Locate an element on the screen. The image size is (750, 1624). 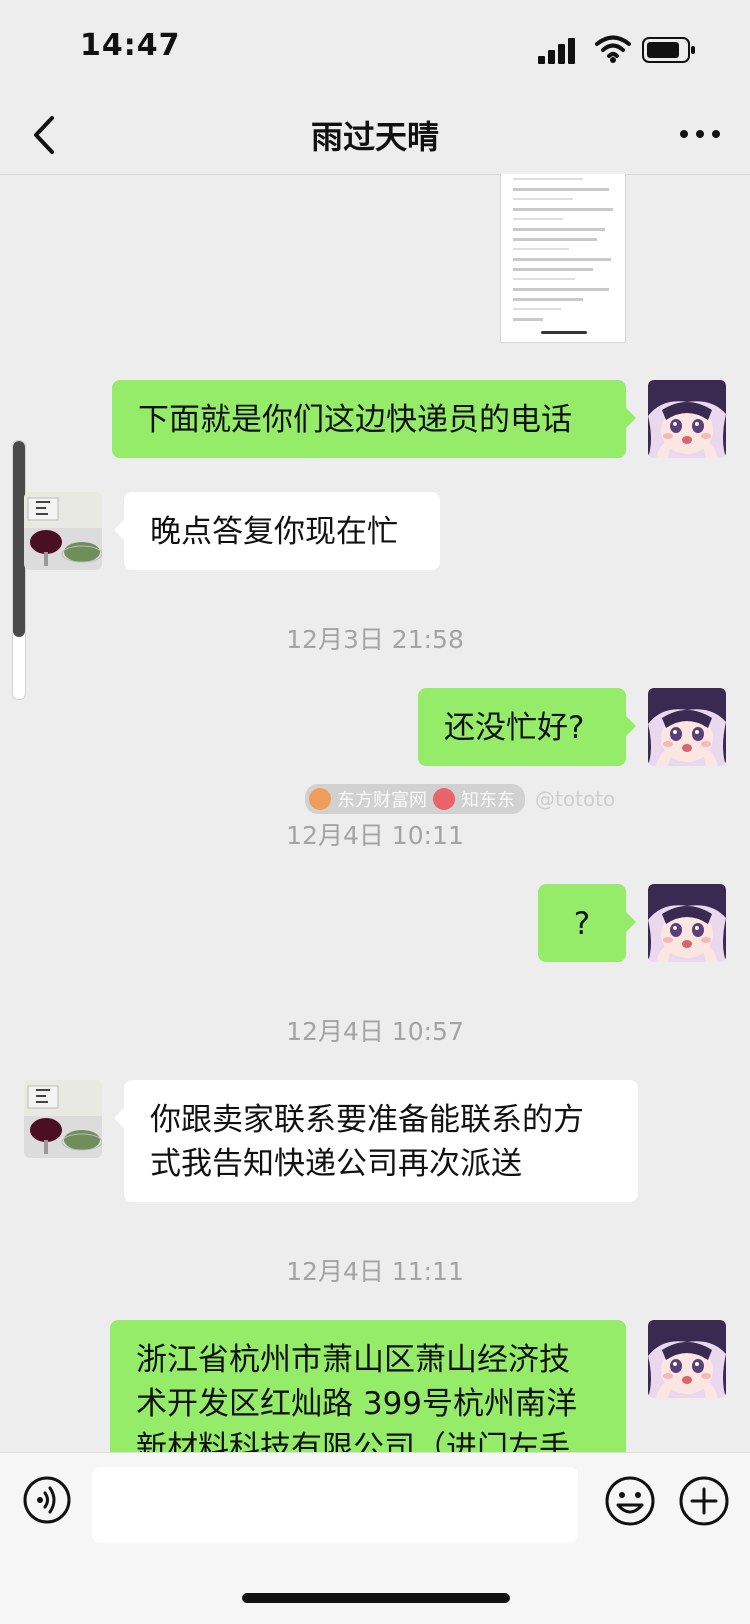
message-text: 下面就是你们这边快递员的电话 is located at coordinates (355, 420).